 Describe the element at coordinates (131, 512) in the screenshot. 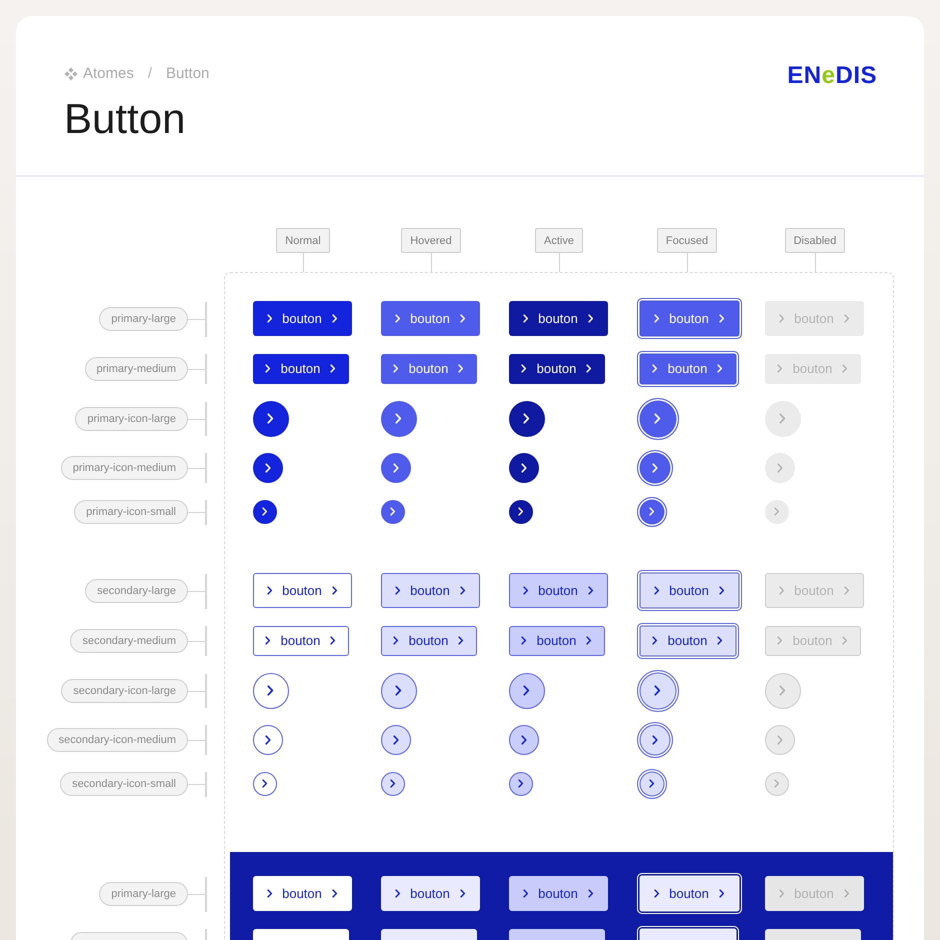

I see `row-label: primary-icon-small` at that location.